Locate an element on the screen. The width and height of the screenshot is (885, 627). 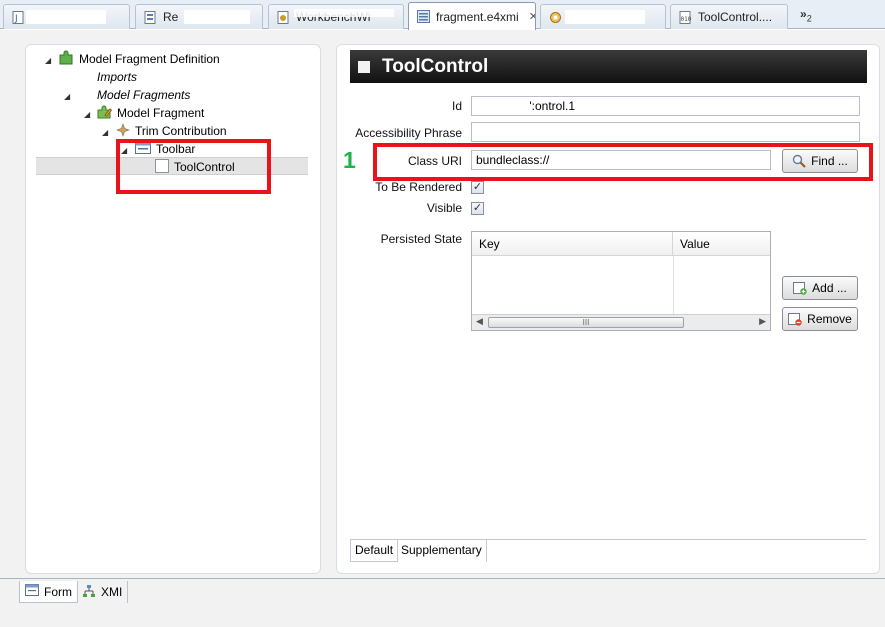
tab-overflow-button: »2 is located at coordinates (806, 15).